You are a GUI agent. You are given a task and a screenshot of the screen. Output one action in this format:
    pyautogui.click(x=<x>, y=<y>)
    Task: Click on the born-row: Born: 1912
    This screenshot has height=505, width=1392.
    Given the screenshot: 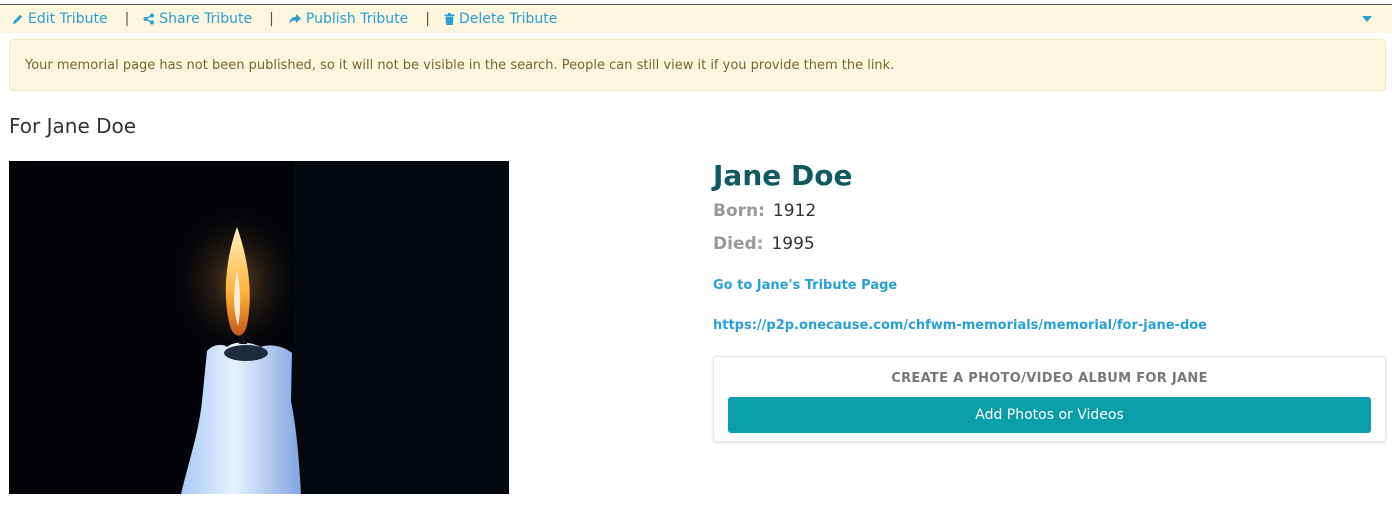 What is the action you would take?
    pyautogui.click(x=764, y=211)
    